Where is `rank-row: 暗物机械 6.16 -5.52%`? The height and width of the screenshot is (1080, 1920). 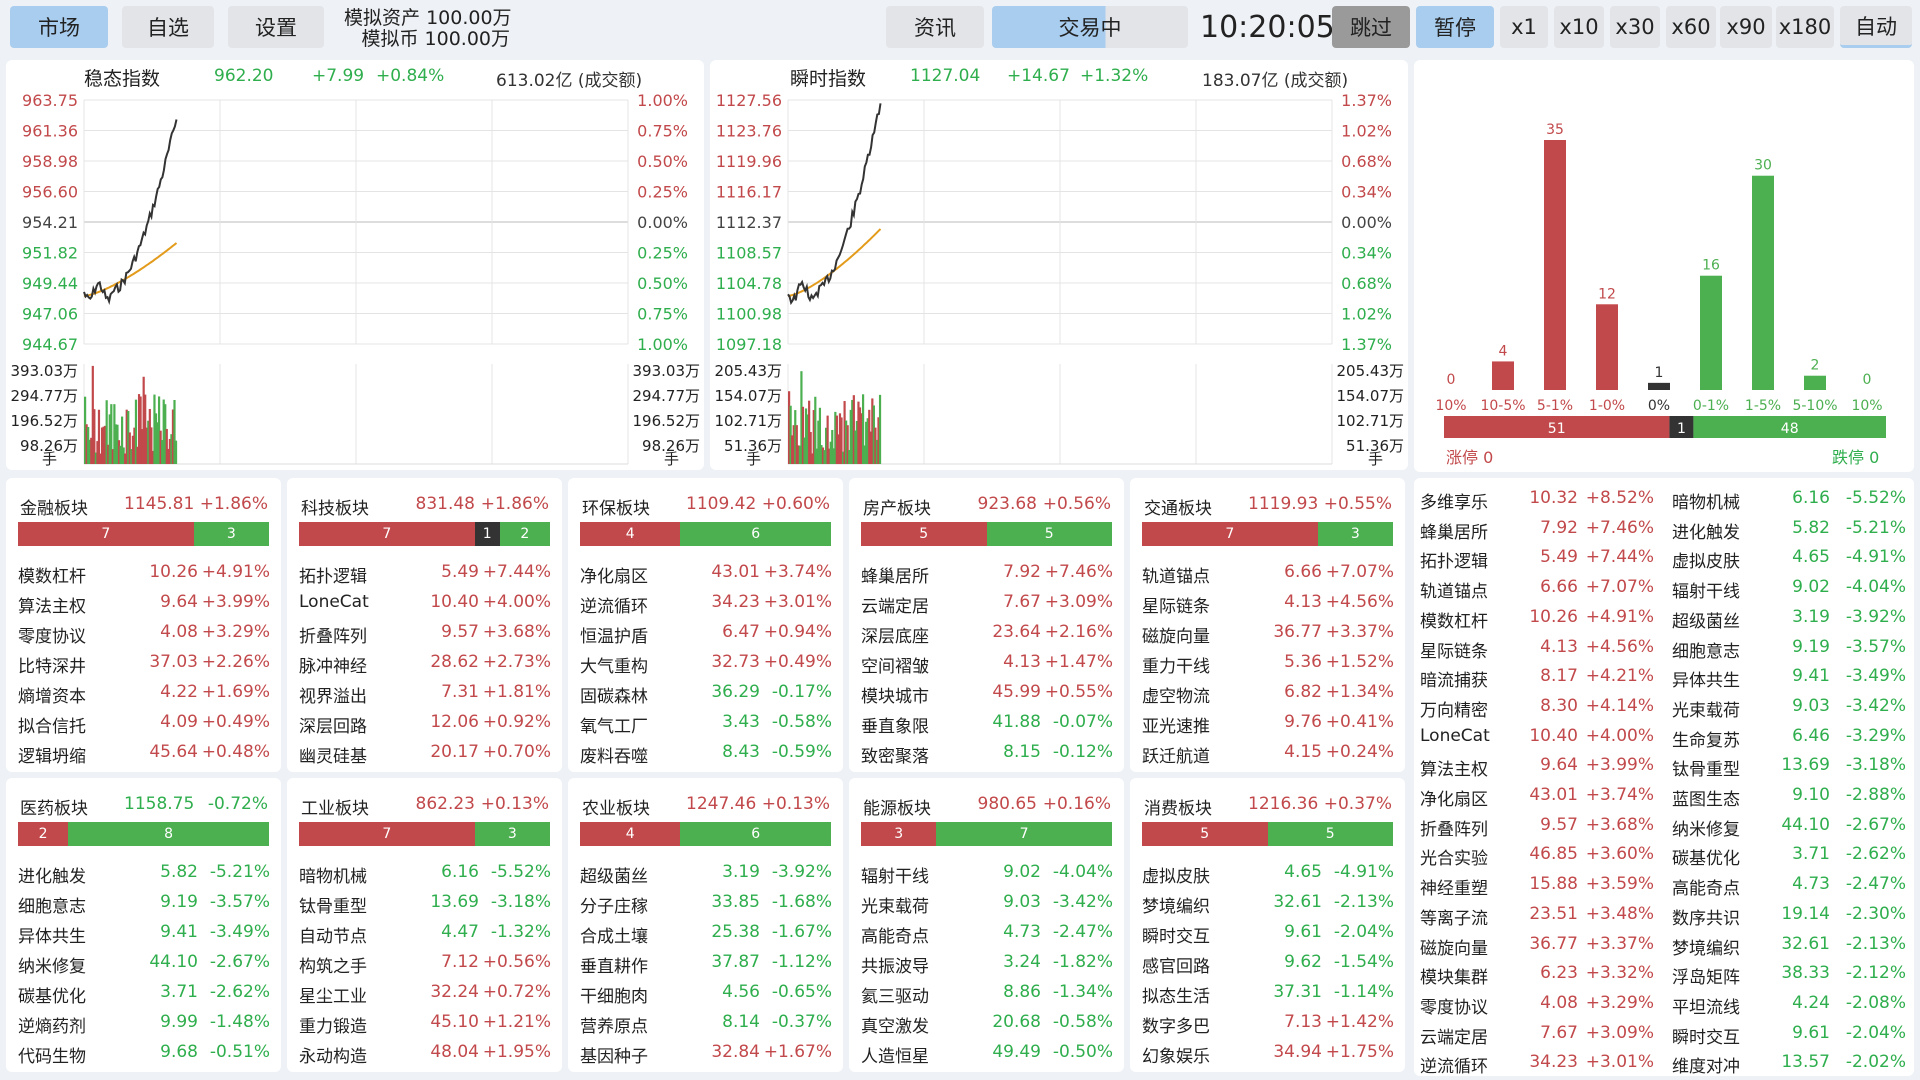 rank-row: 暗物机械 6.16 -5.52% is located at coordinates (1792, 499).